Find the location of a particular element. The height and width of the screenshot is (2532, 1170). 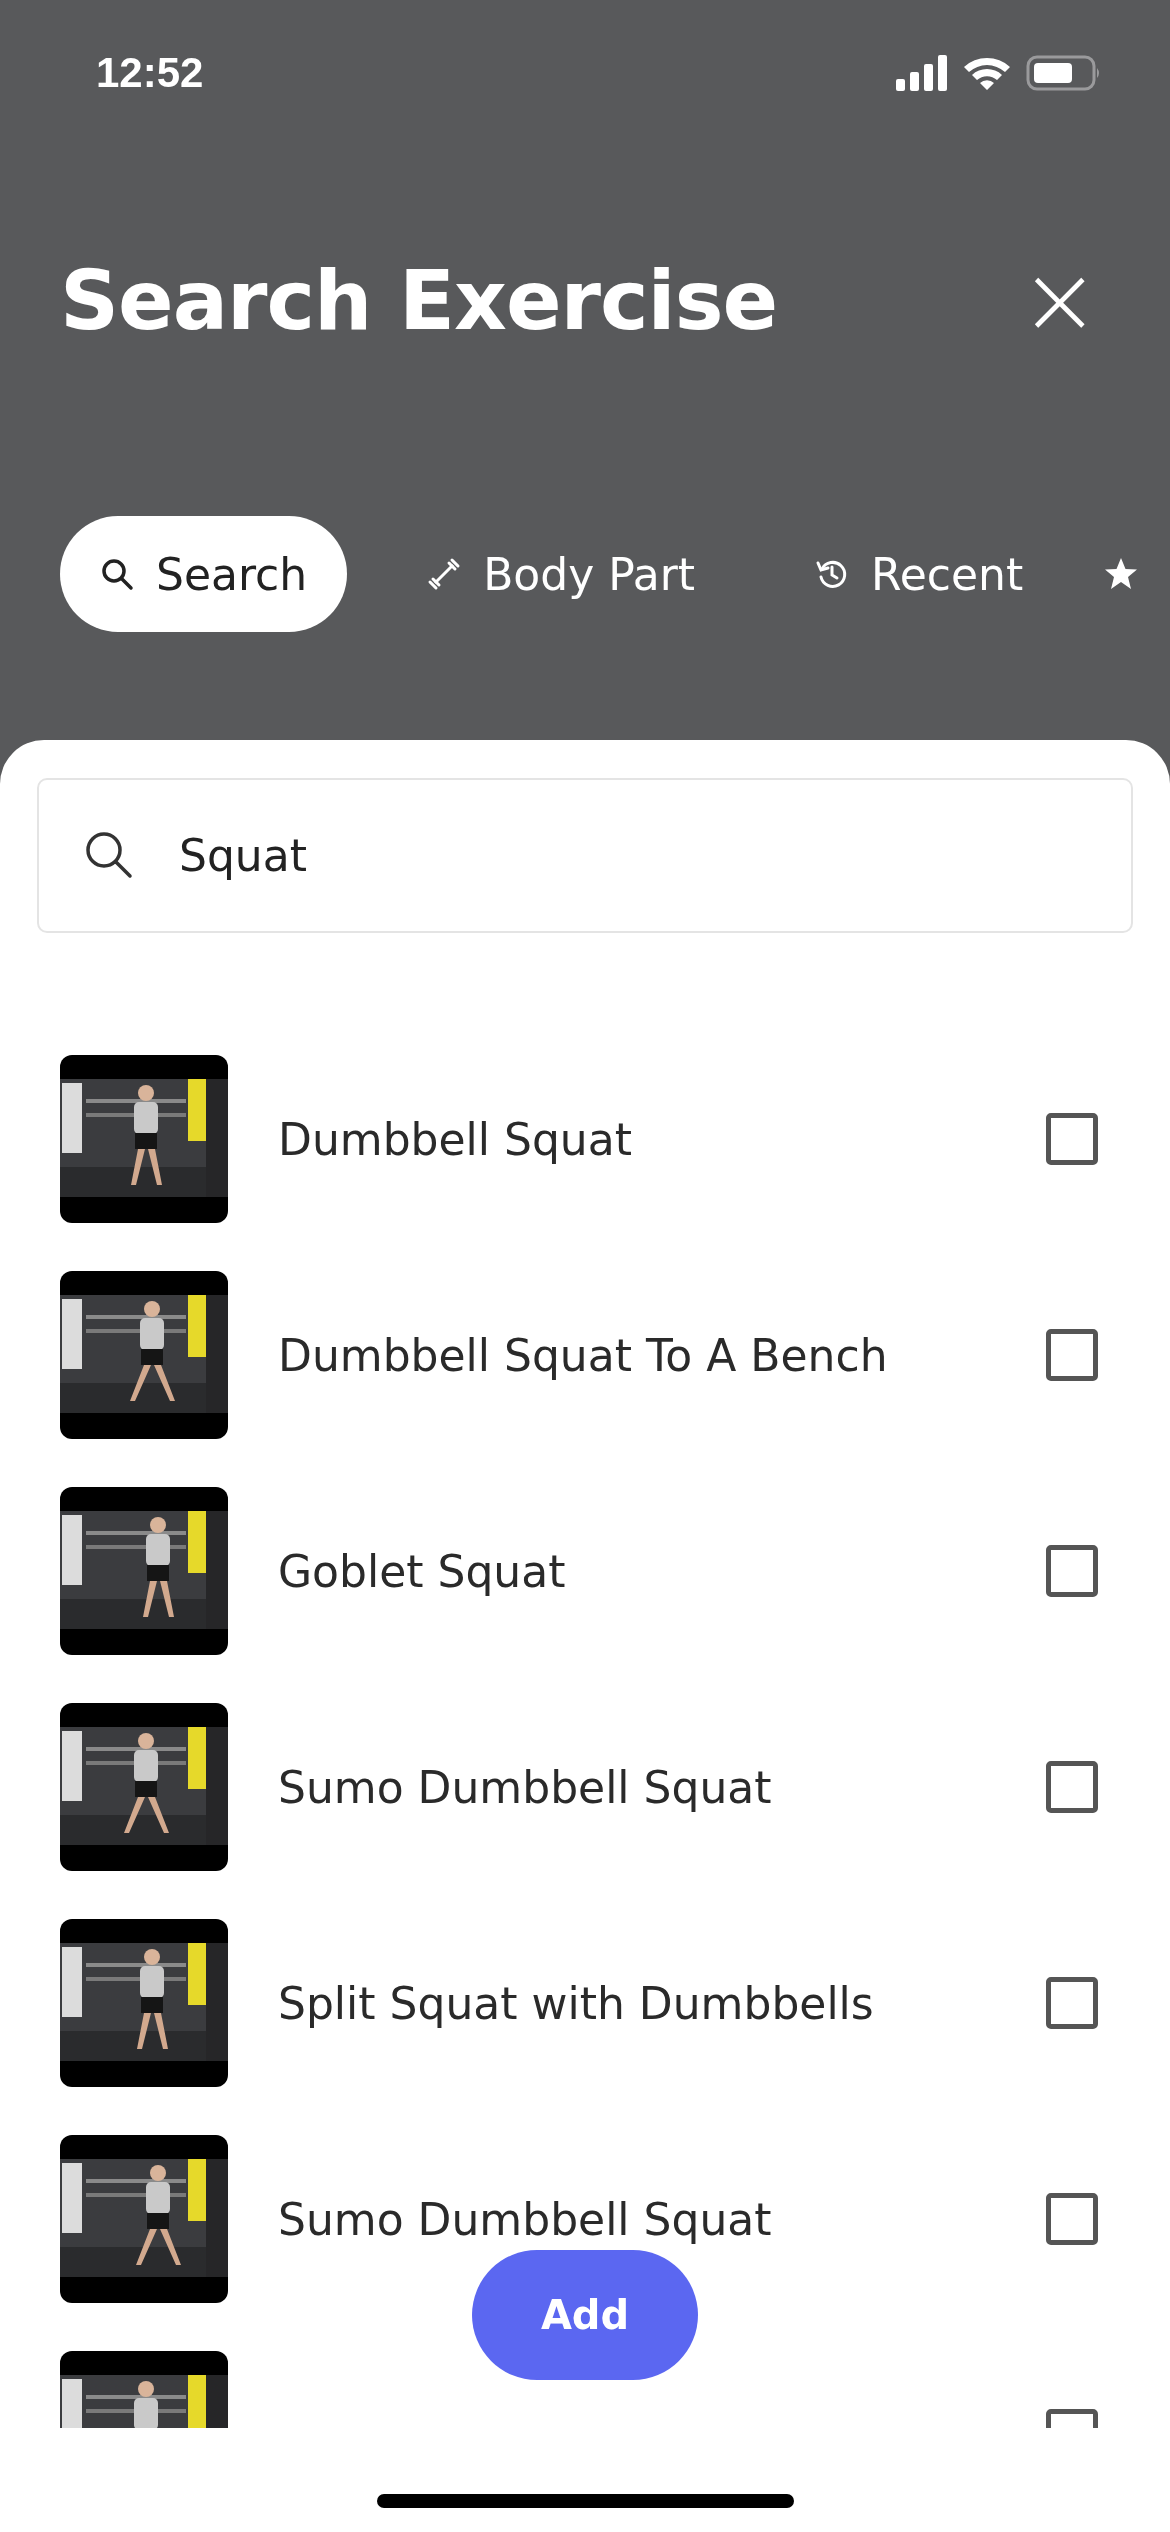

close-button: × is located at coordinates (1059, 300).